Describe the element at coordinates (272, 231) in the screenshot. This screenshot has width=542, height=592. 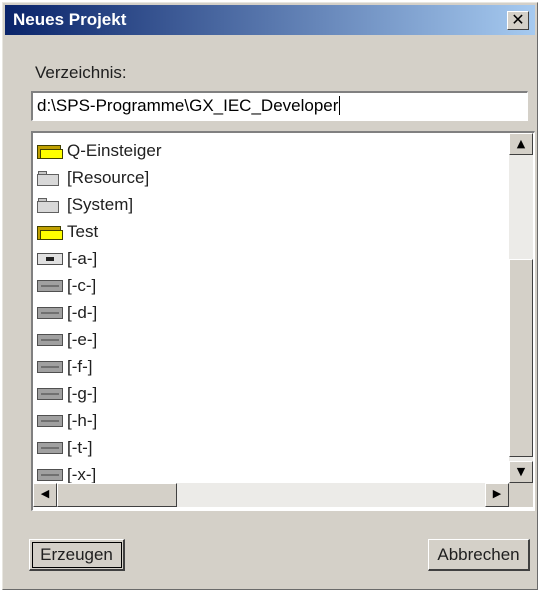
I see `list-item: Test` at that location.